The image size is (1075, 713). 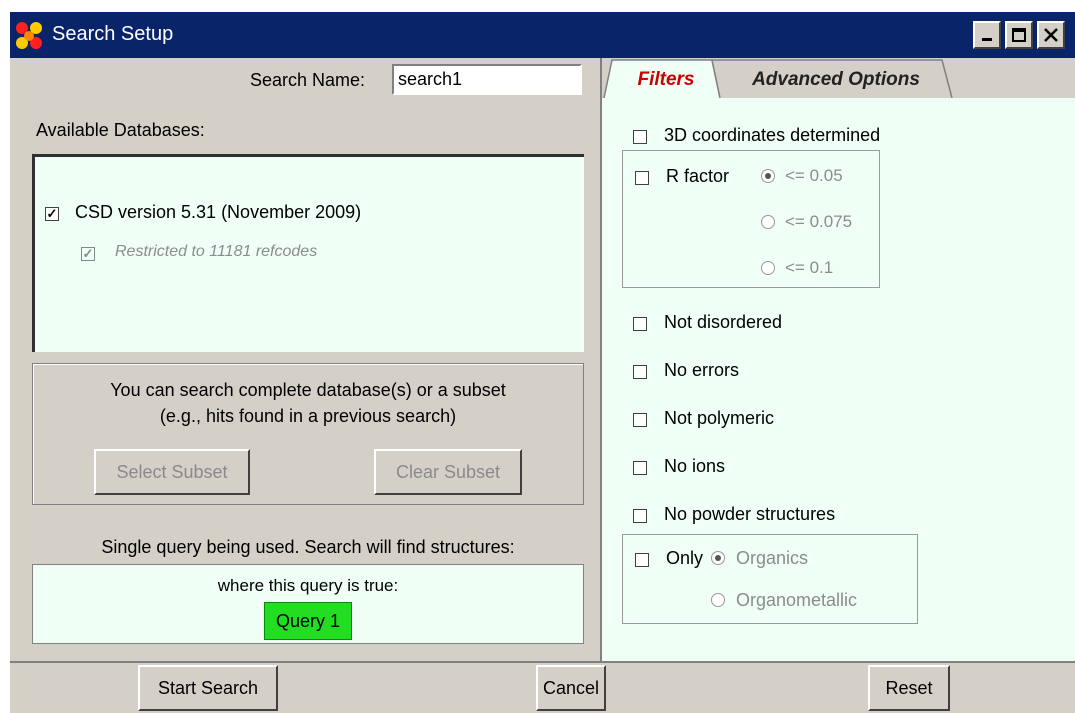 I want to click on select-subset-button: Select Subset, so click(x=172, y=472).